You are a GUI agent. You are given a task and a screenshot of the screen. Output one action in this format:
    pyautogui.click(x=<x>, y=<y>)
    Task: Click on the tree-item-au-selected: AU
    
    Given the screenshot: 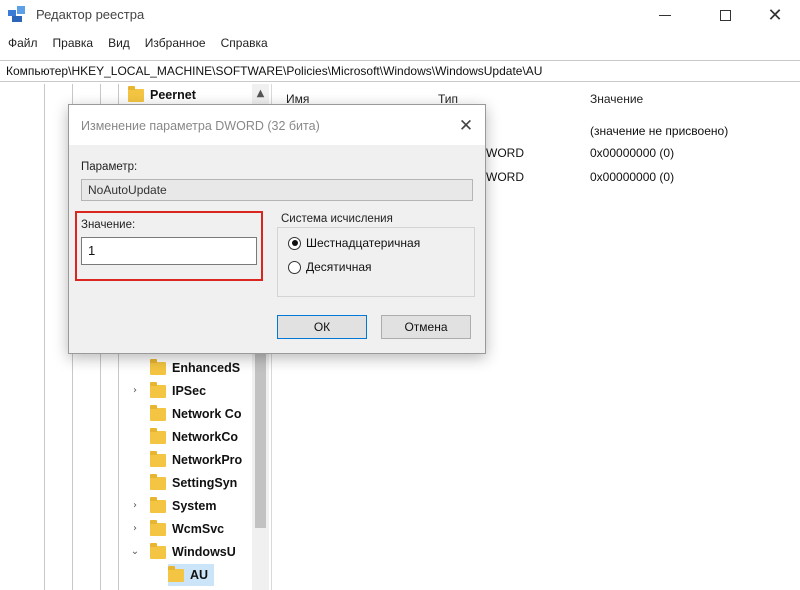 What is the action you would take?
    pyautogui.click(x=191, y=575)
    